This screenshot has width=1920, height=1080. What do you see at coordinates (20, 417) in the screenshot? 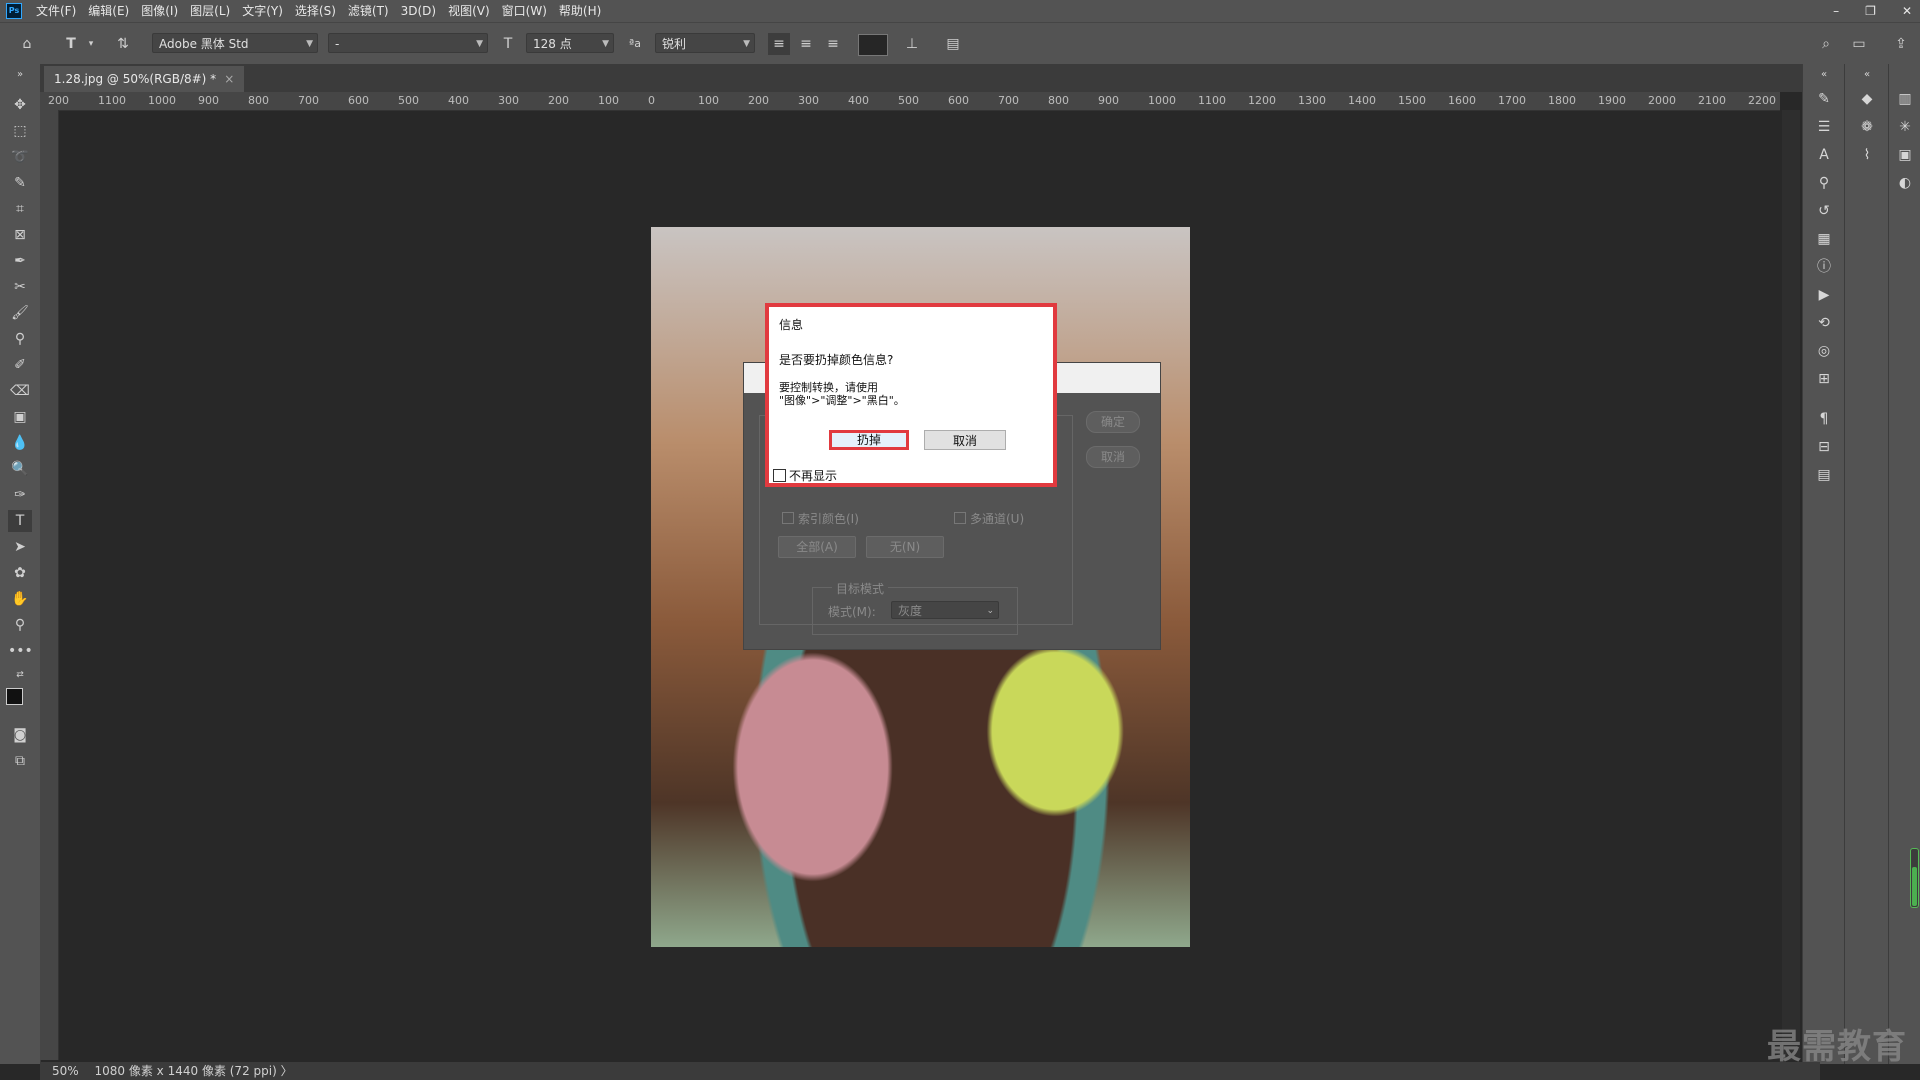
I see `gradient-tool-icon: ▣` at bounding box center [20, 417].